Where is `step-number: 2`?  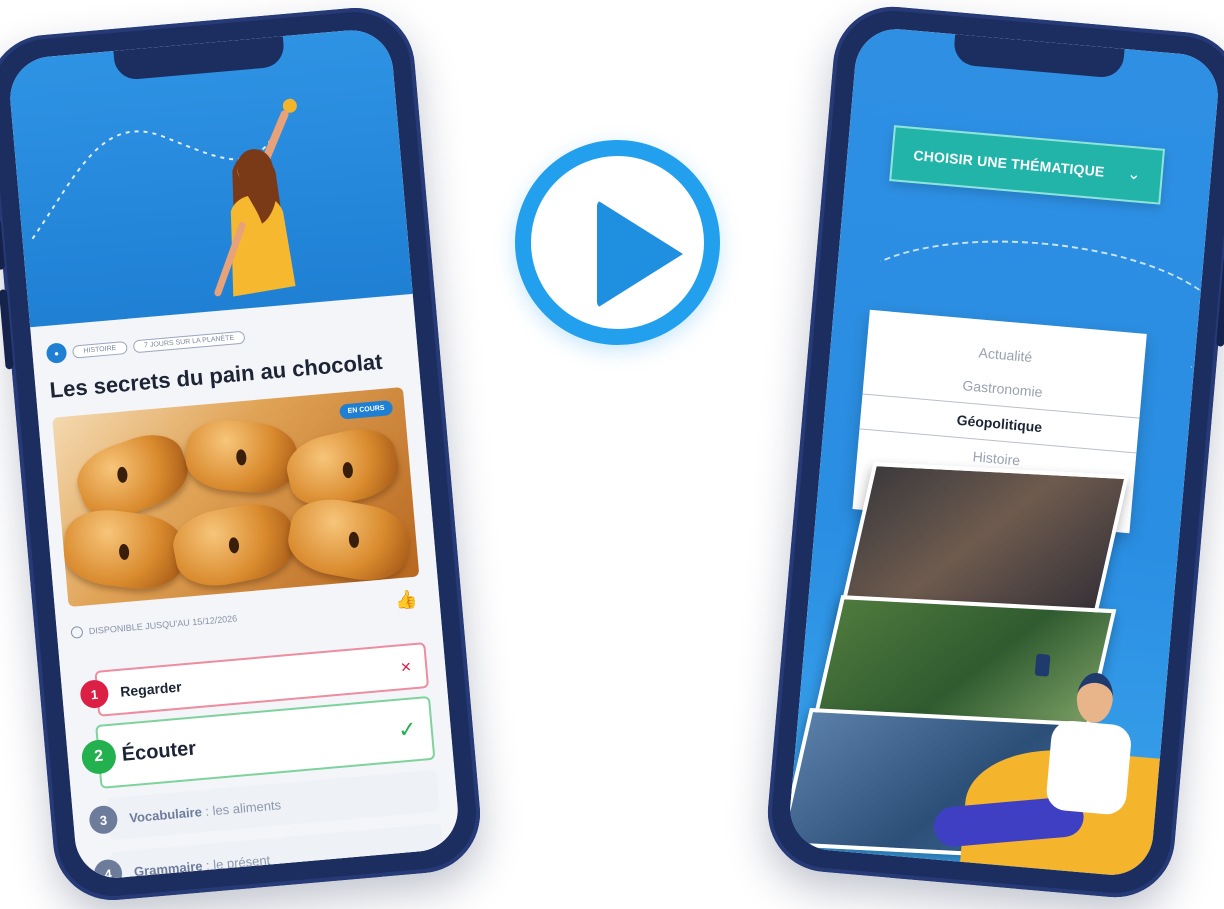
step-number: 2 is located at coordinates (99, 757).